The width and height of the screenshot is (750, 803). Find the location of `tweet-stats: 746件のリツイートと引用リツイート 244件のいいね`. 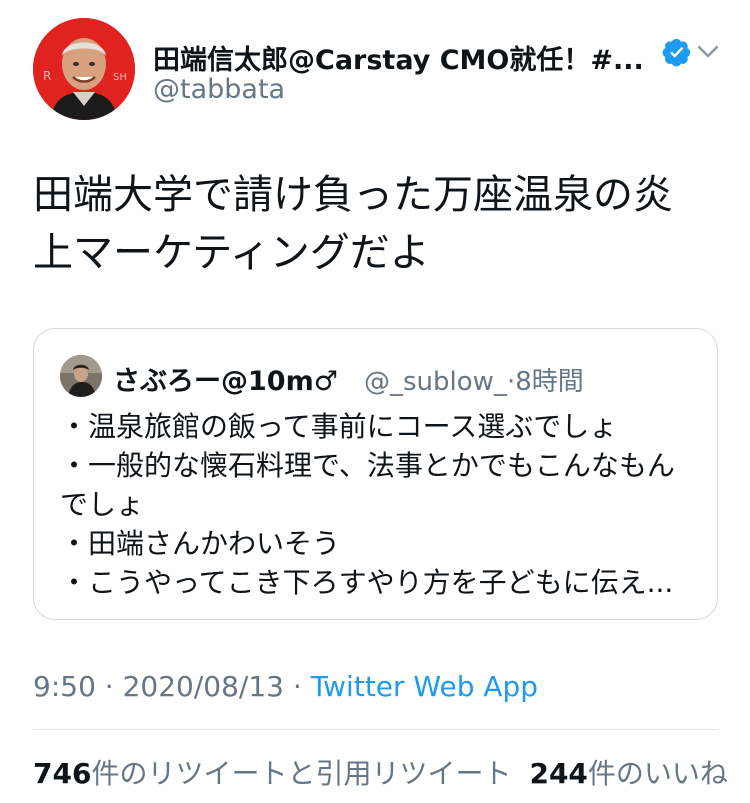

tweet-stats: 746件のリツイートと引用リツイート 244件のいいね is located at coordinates (380, 772).